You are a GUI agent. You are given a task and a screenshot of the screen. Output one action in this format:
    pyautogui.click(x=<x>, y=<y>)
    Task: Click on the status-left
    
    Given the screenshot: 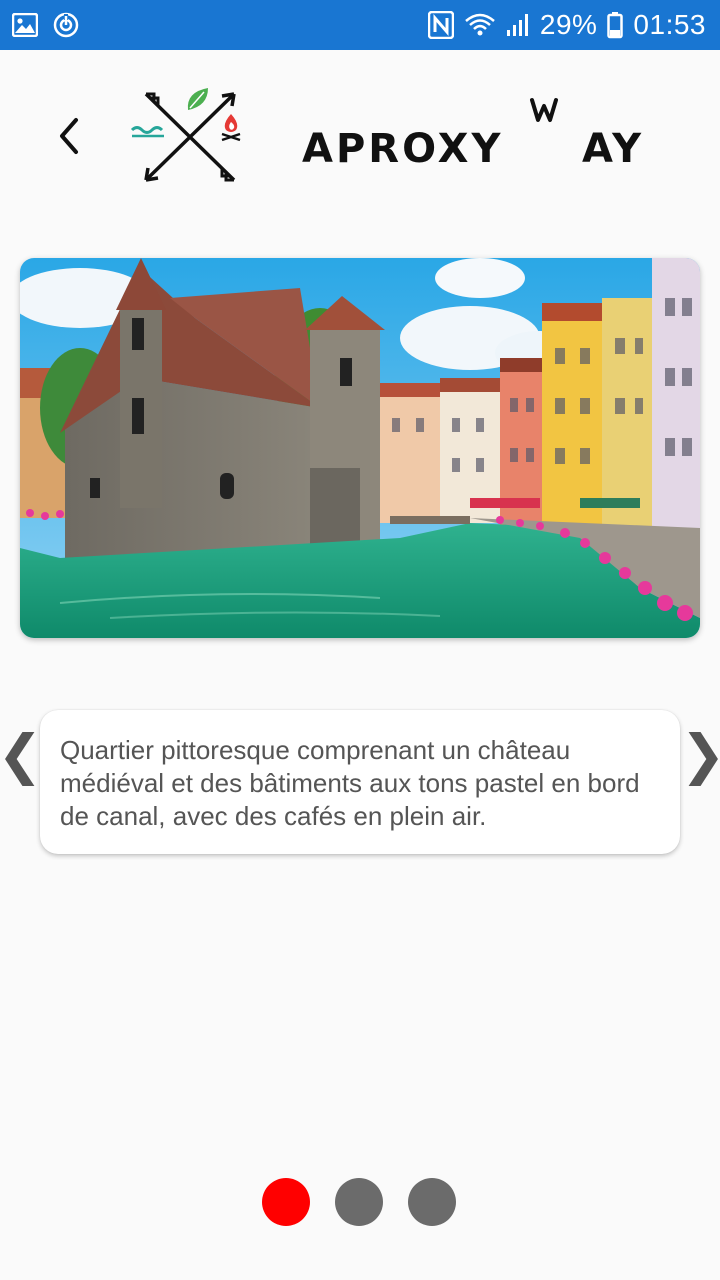 What is the action you would take?
    pyautogui.click(x=46, y=25)
    